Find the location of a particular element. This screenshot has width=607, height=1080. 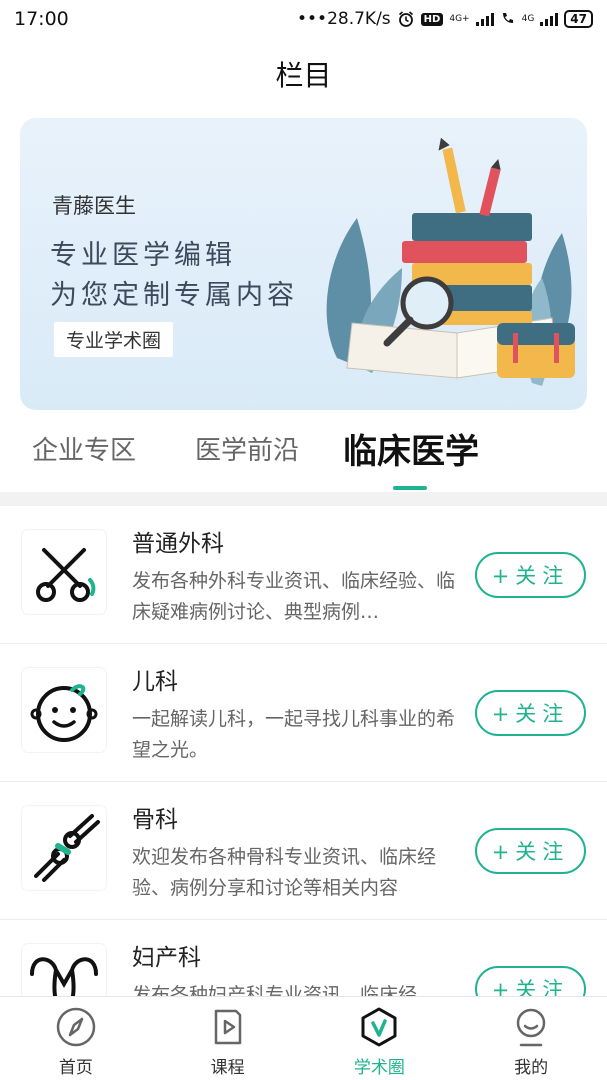

tab-clinical-medicine: 临床医学 is located at coordinates (411, 448).